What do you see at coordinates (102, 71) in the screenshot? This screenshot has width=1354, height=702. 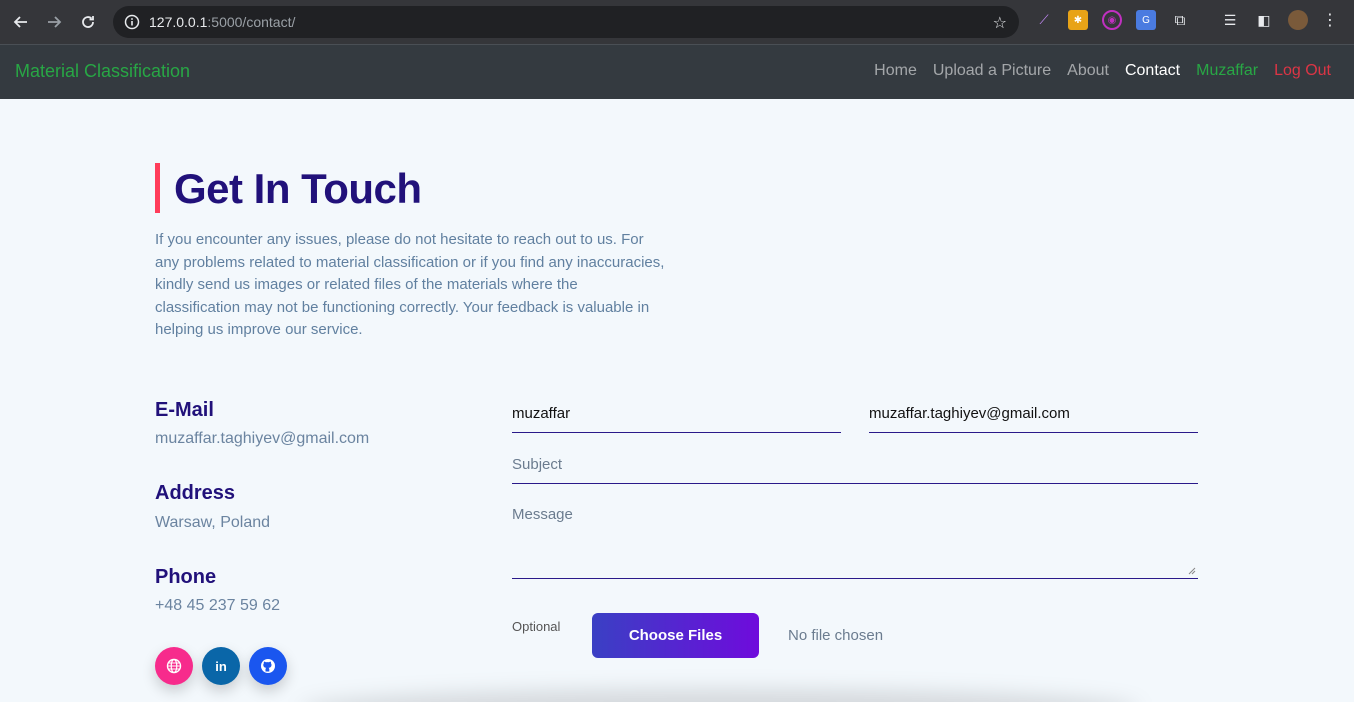 I see `navbar-brand: Material Classification` at bounding box center [102, 71].